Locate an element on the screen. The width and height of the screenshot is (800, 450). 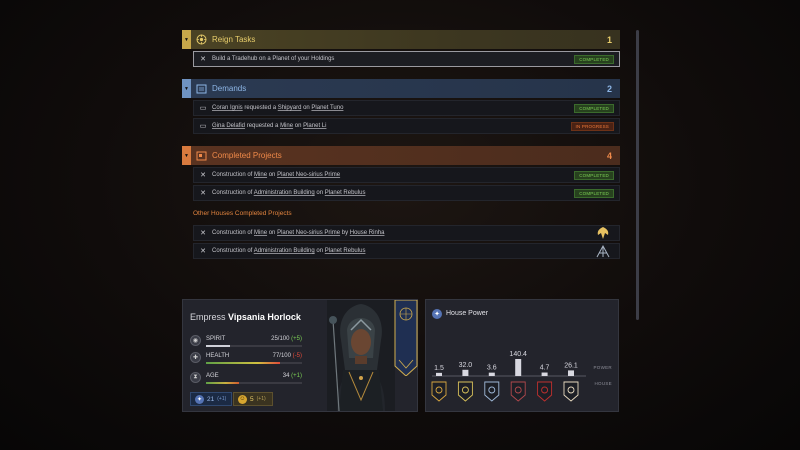
section-count: 2 is located at coordinates (609, 88).